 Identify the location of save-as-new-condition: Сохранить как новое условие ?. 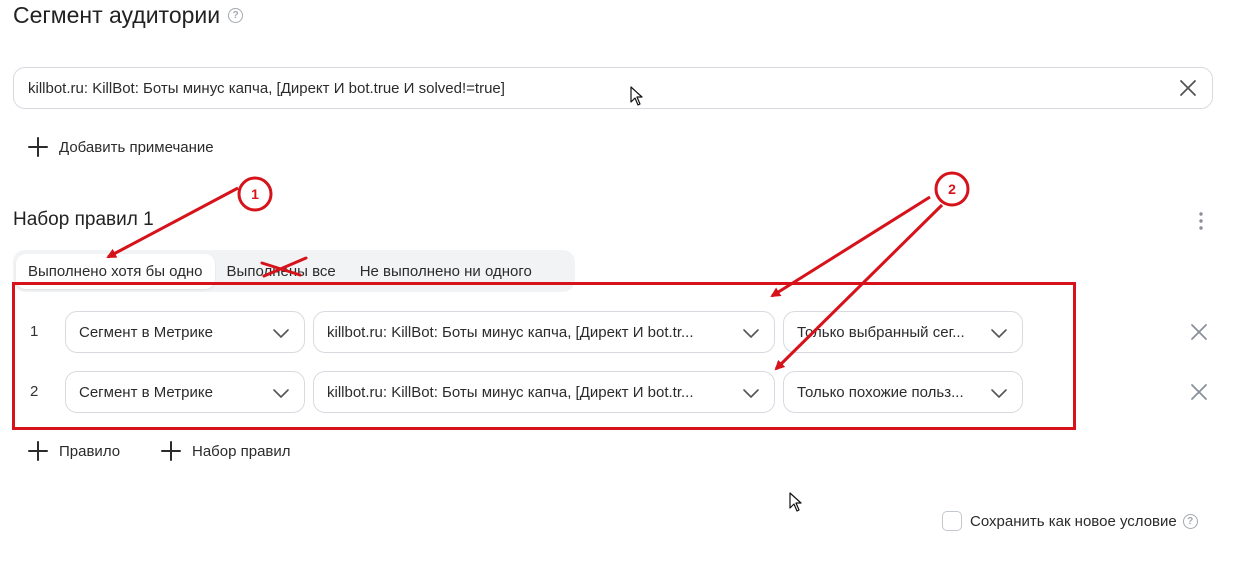
(1070, 521).